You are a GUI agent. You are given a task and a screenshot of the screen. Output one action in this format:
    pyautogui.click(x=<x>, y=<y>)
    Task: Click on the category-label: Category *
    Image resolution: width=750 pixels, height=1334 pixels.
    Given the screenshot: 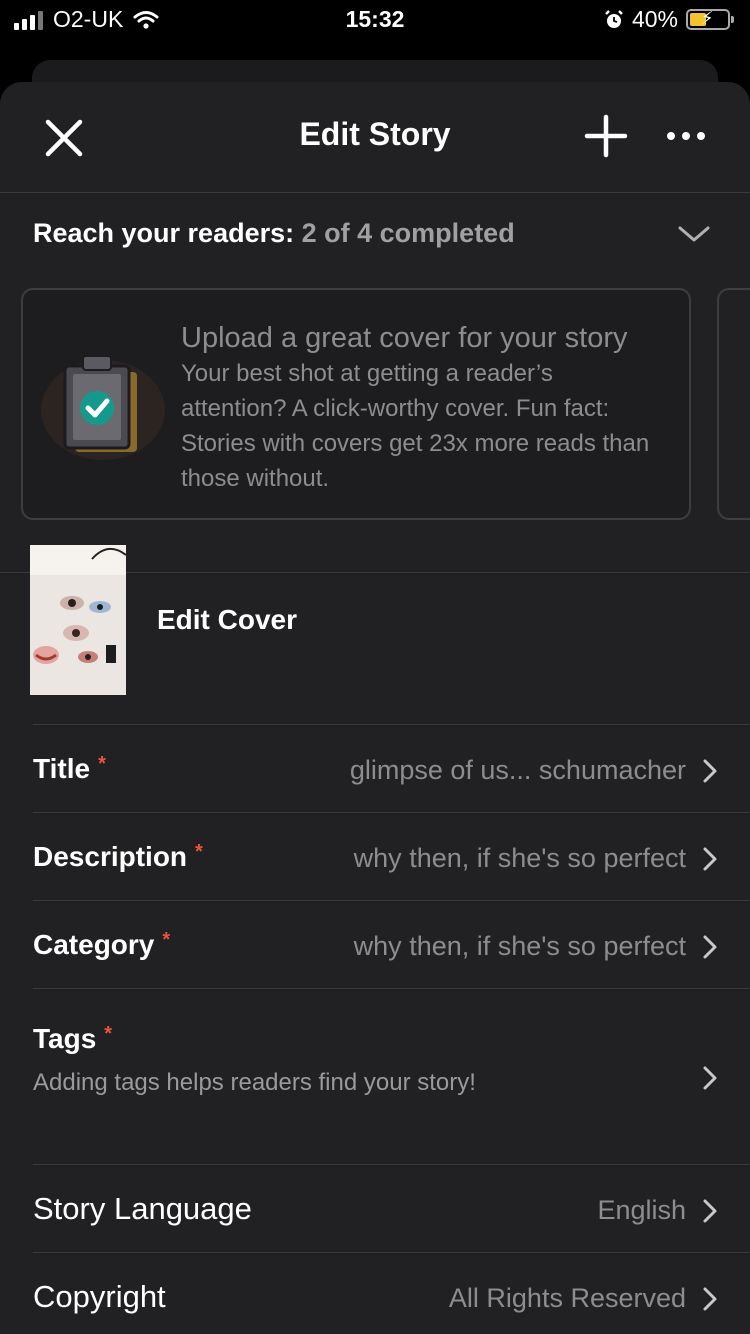 What is the action you would take?
    pyautogui.click(x=101, y=945)
    